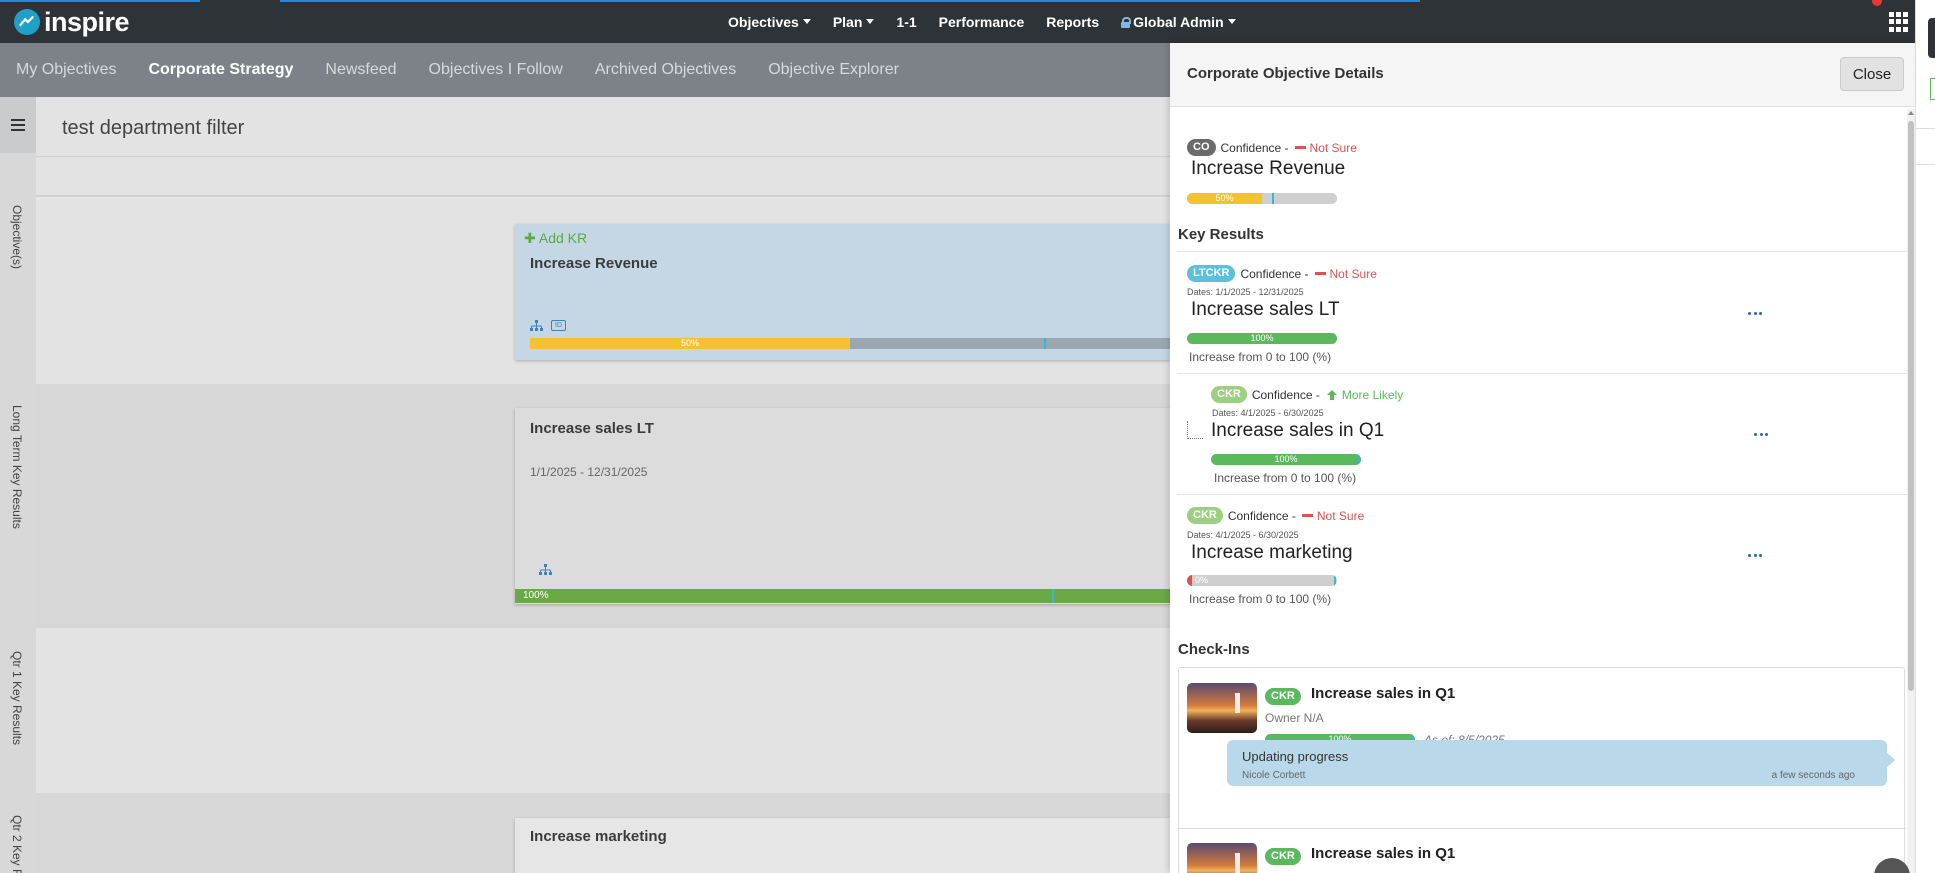  What do you see at coordinates (1872, 74) in the screenshot?
I see `close-button: Close` at bounding box center [1872, 74].